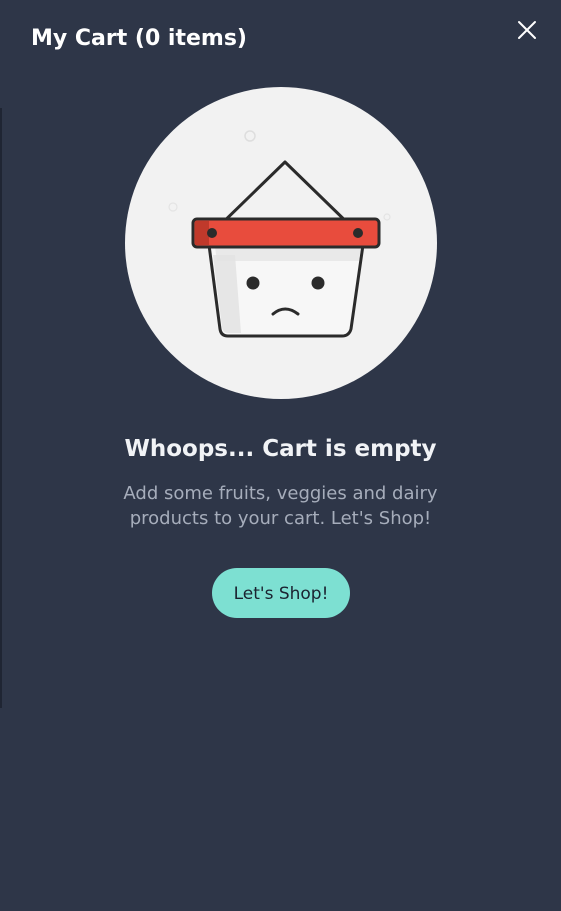 This screenshot has width=561, height=911. Describe the element at coordinates (280, 449) in the screenshot. I see `empty-cart-title: Whoops... Cart is empty` at that location.